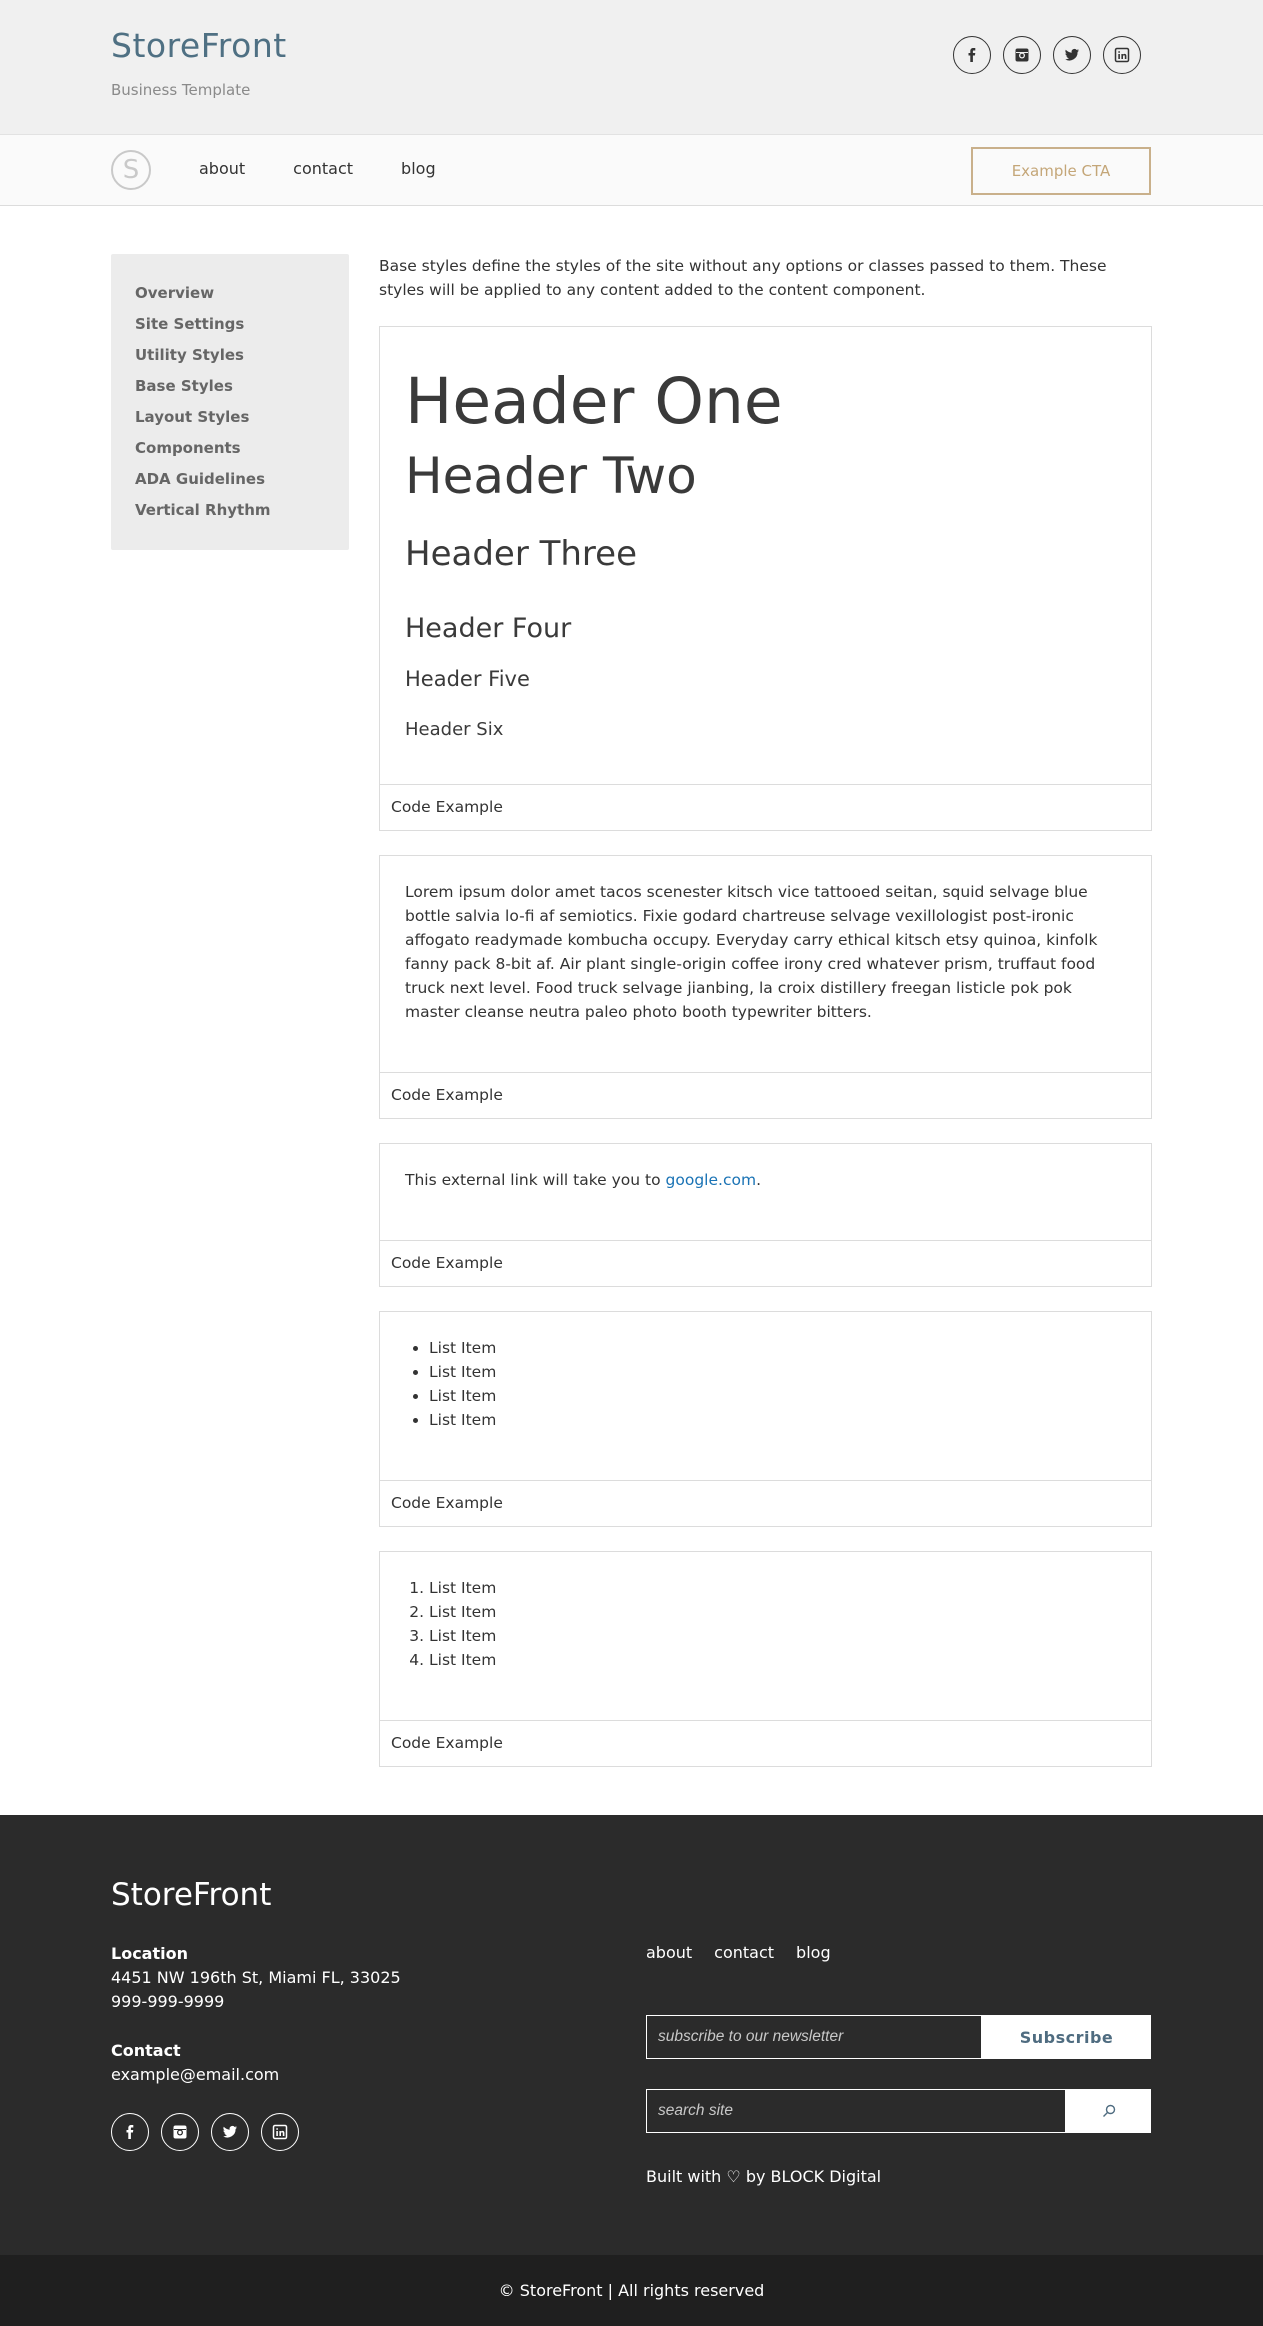  I want to click on built-with-credit: Built with ♡ by BLOCK Digital, so click(764, 2176).